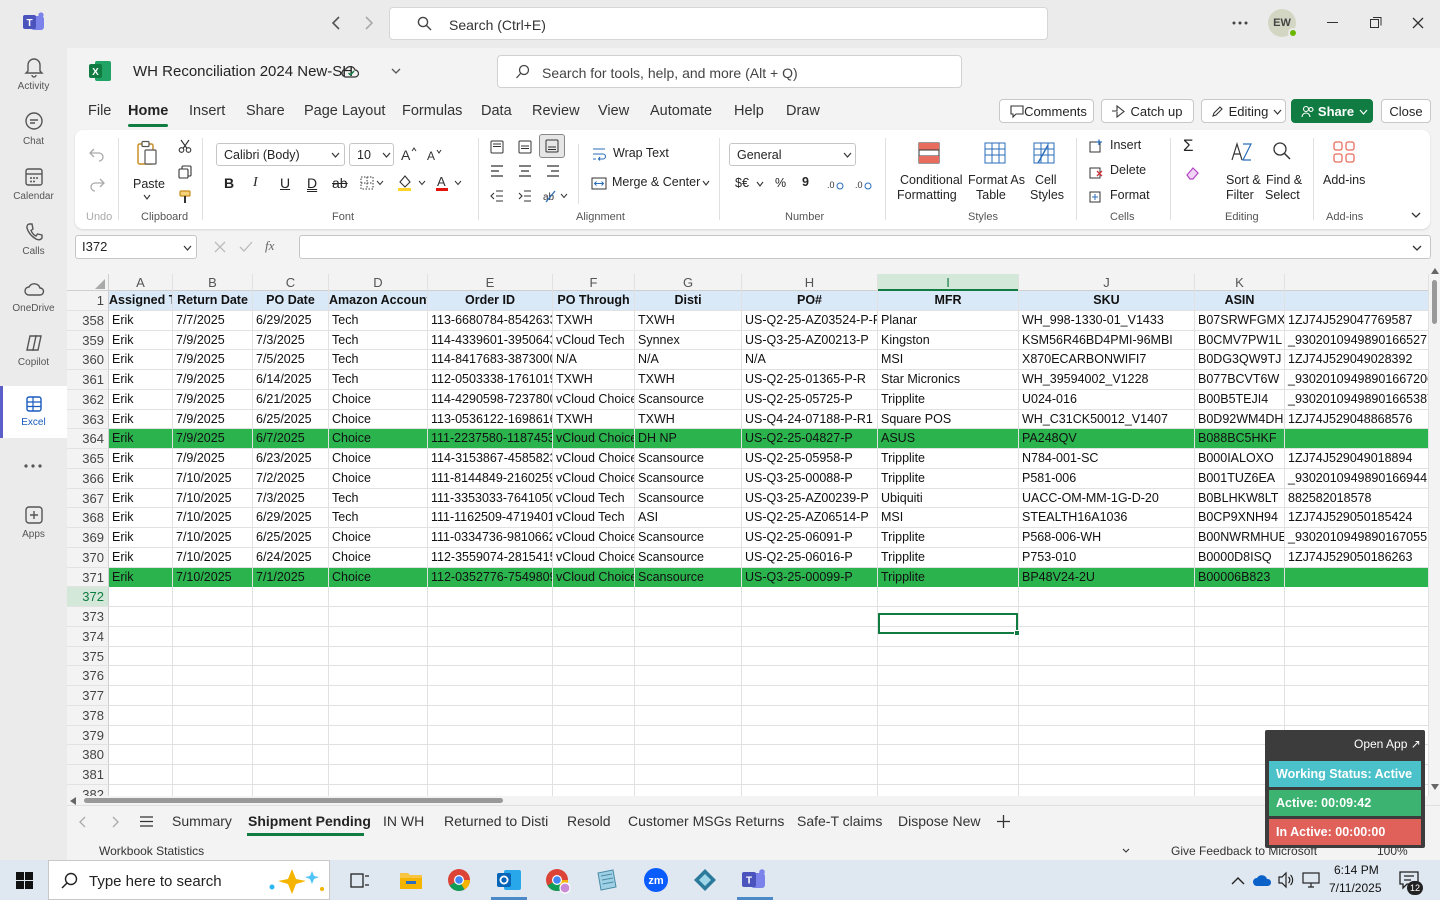 This screenshot has height=900, width=1440. Describe the element at coordinates (490, 478) in the screenshot. I see `table-cell: 111-8144849-2160259` at that location.